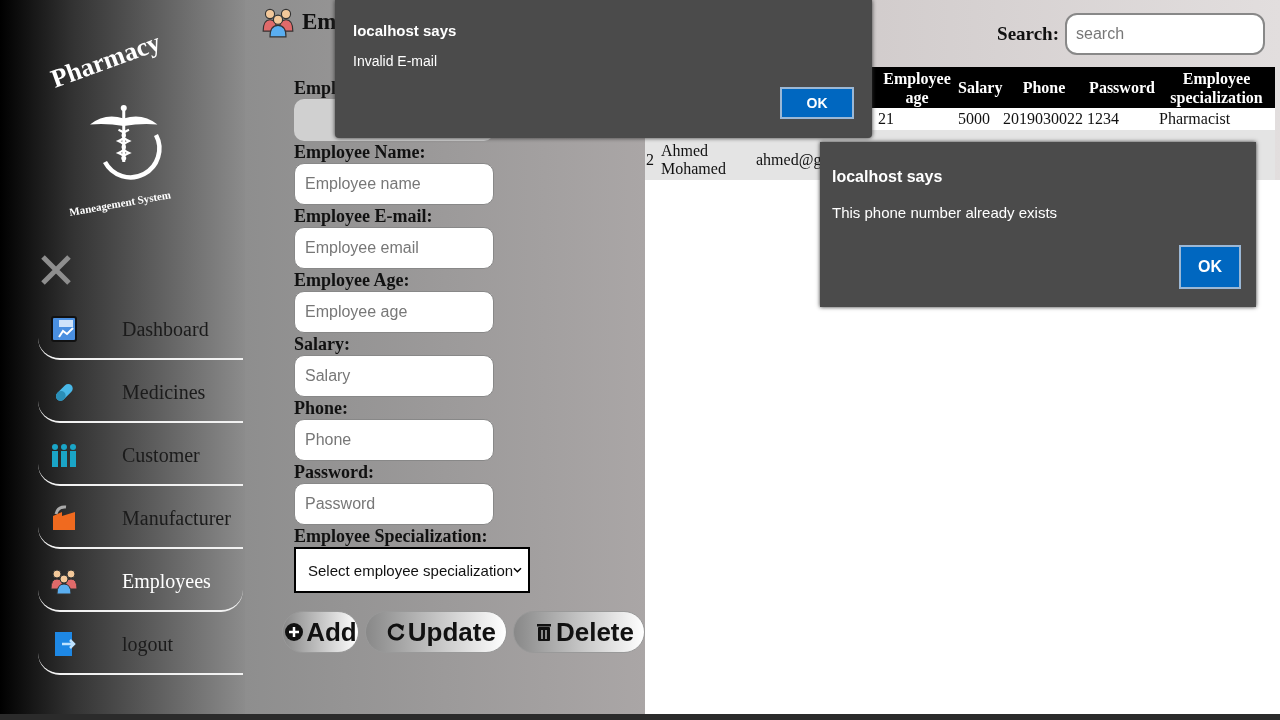 This screenshot has width=1280, height=720. What do you see at coordinates (395, 632) in the screenshot?
I see `refresh-icon` at bounding box center [395, 632].